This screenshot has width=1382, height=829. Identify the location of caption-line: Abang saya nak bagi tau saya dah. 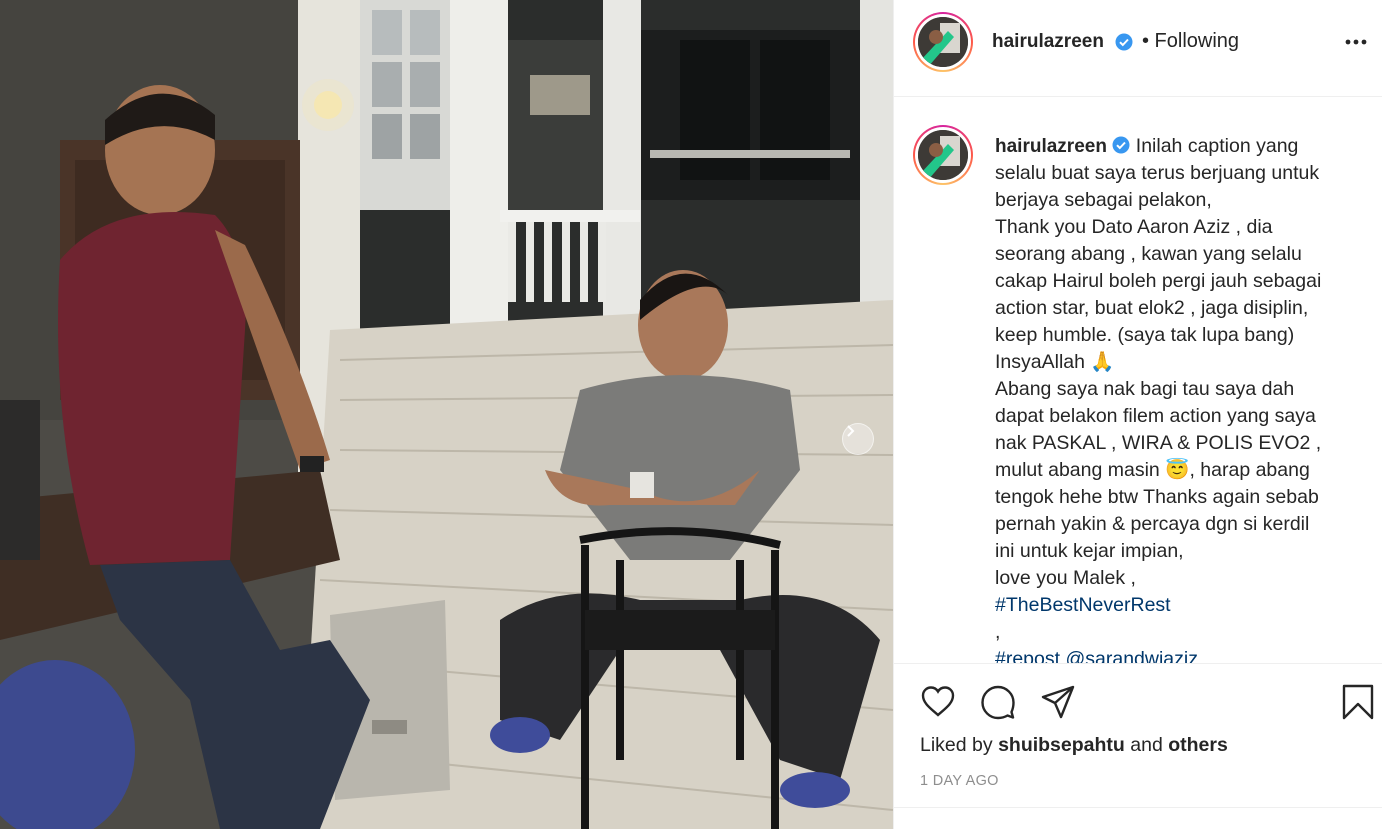
(1145, 389).